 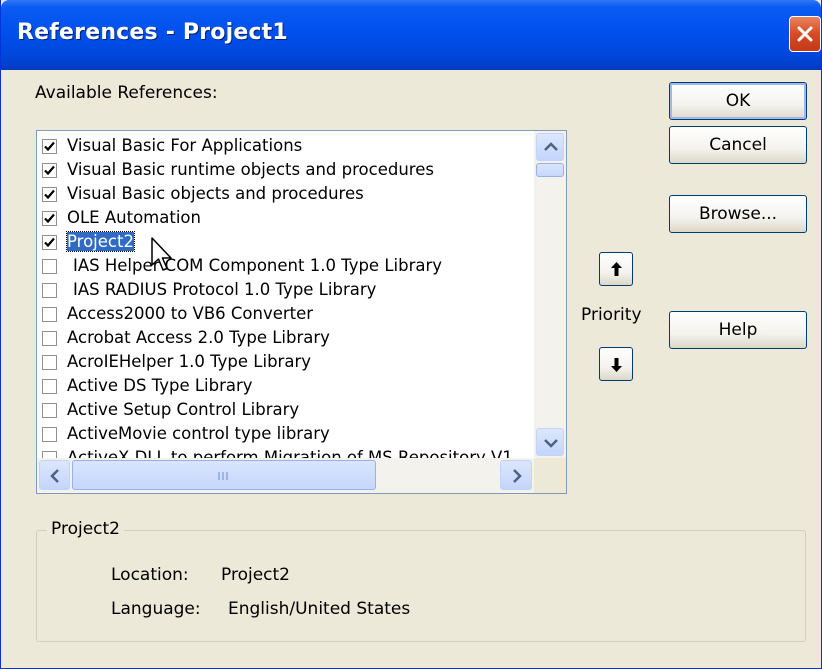 I want to click on priority-up-button, so click(x=616, y=269).